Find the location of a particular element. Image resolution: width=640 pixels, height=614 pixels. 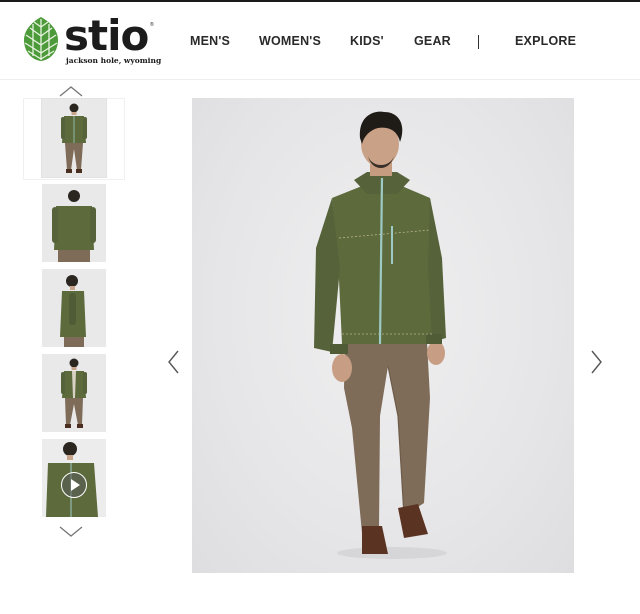

nav-divider is located at coordinates (478, 42).